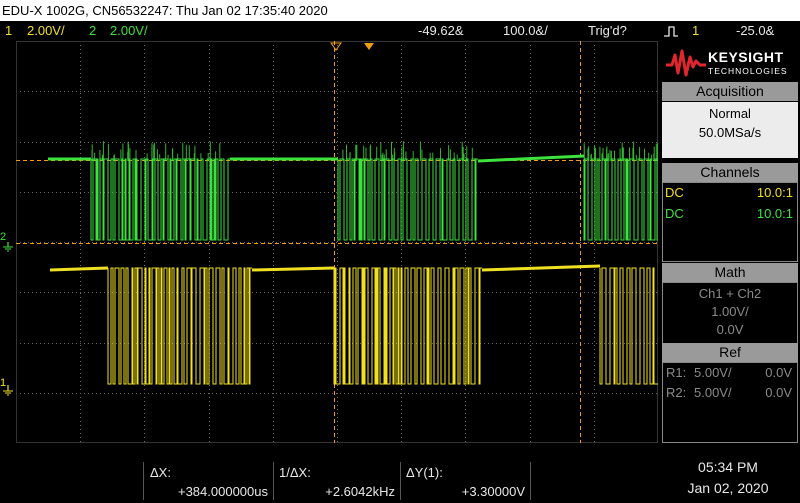 This screenshot has width=800, height=503. Describe the element at coordinates (728, 467) in the screenshot. I see `clock-time: 05:34 PM` at that location.